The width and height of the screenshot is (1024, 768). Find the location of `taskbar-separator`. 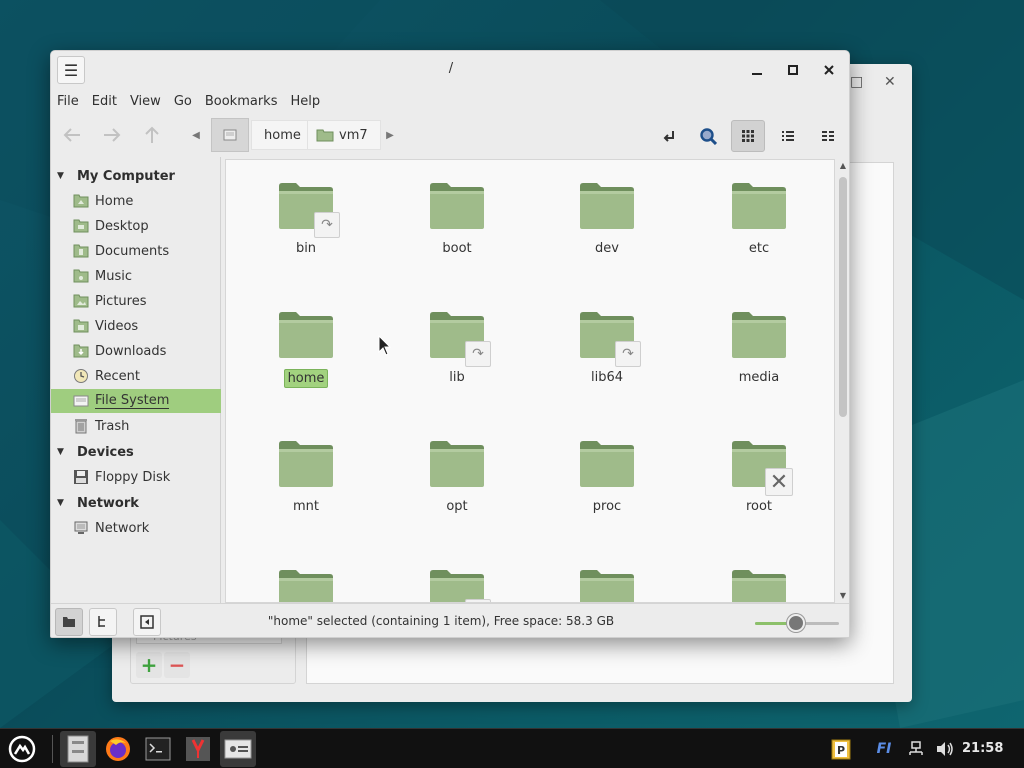

taskbar-separator is located at coordinates (52, 749).